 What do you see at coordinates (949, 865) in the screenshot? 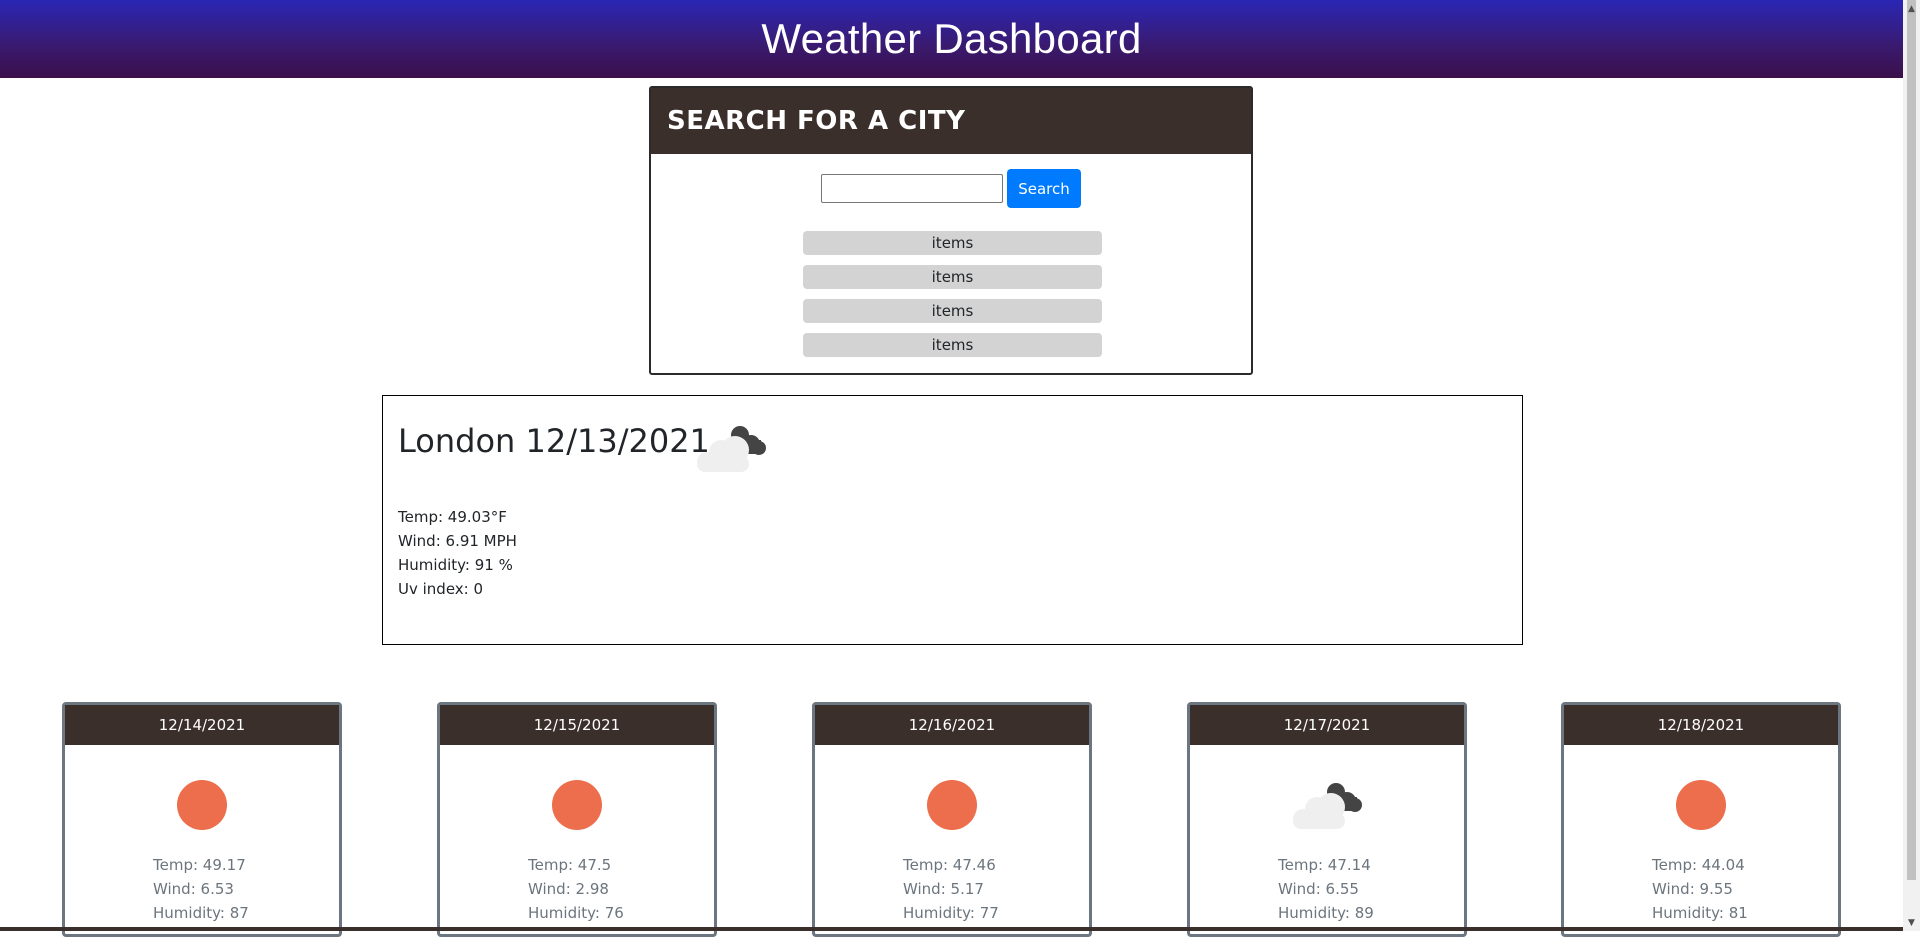
I see `forecast-temp: Temp: 47.46` at bounding box center [949, 865].